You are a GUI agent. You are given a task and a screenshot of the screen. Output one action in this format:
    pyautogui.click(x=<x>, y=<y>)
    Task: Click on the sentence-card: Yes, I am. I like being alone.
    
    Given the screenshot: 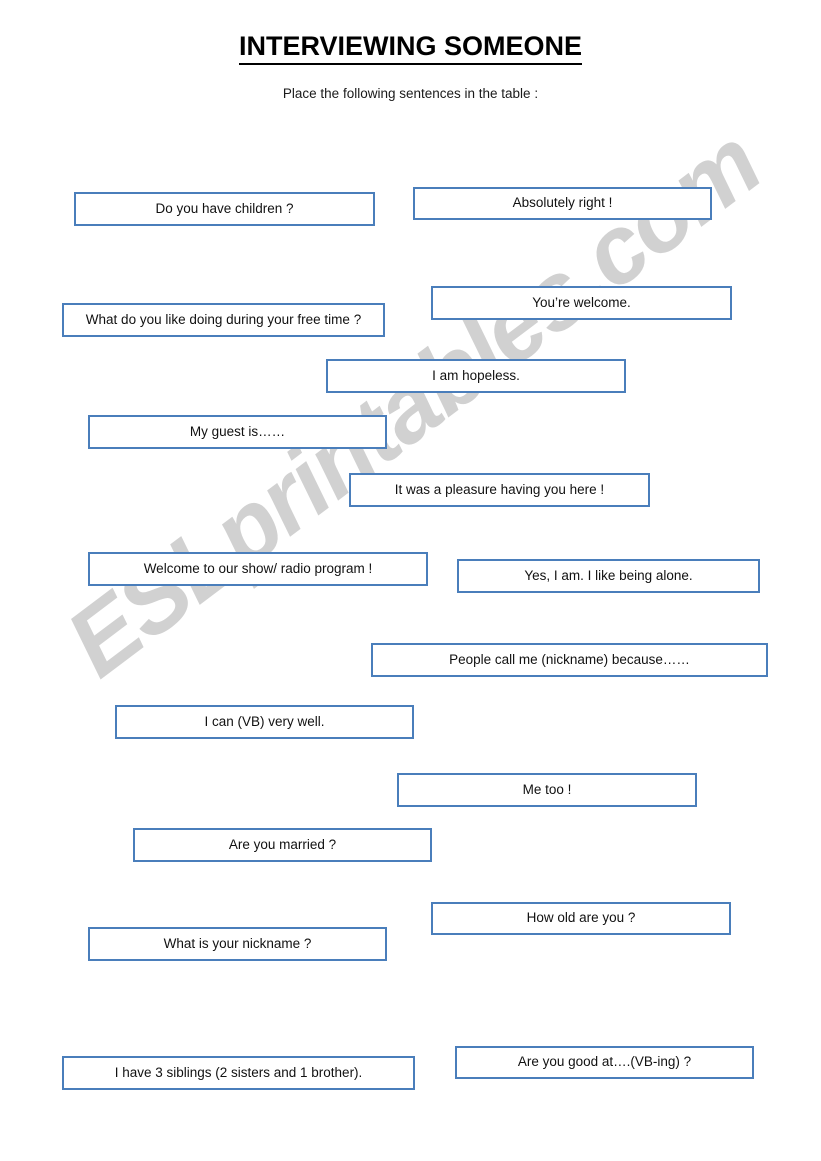 What is the action you would take?
    pyautogui.click(x=608, y=576)
    